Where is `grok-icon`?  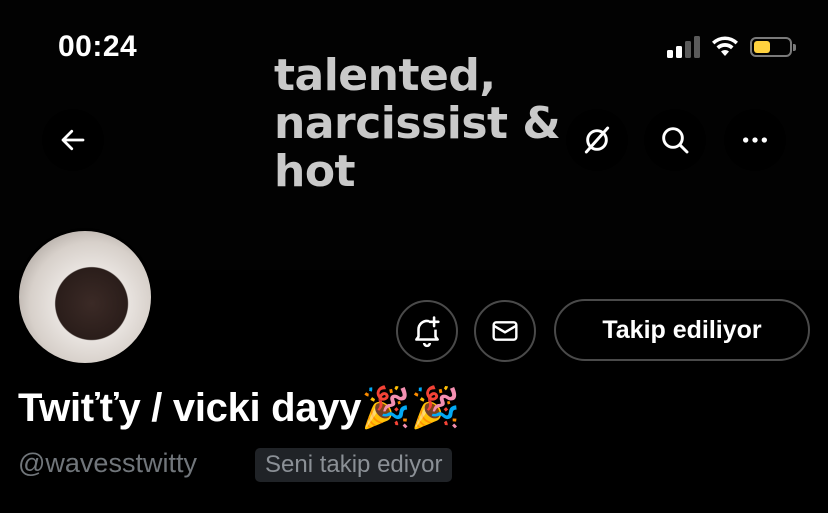 grok-icon is located at coordinates (597, 140).